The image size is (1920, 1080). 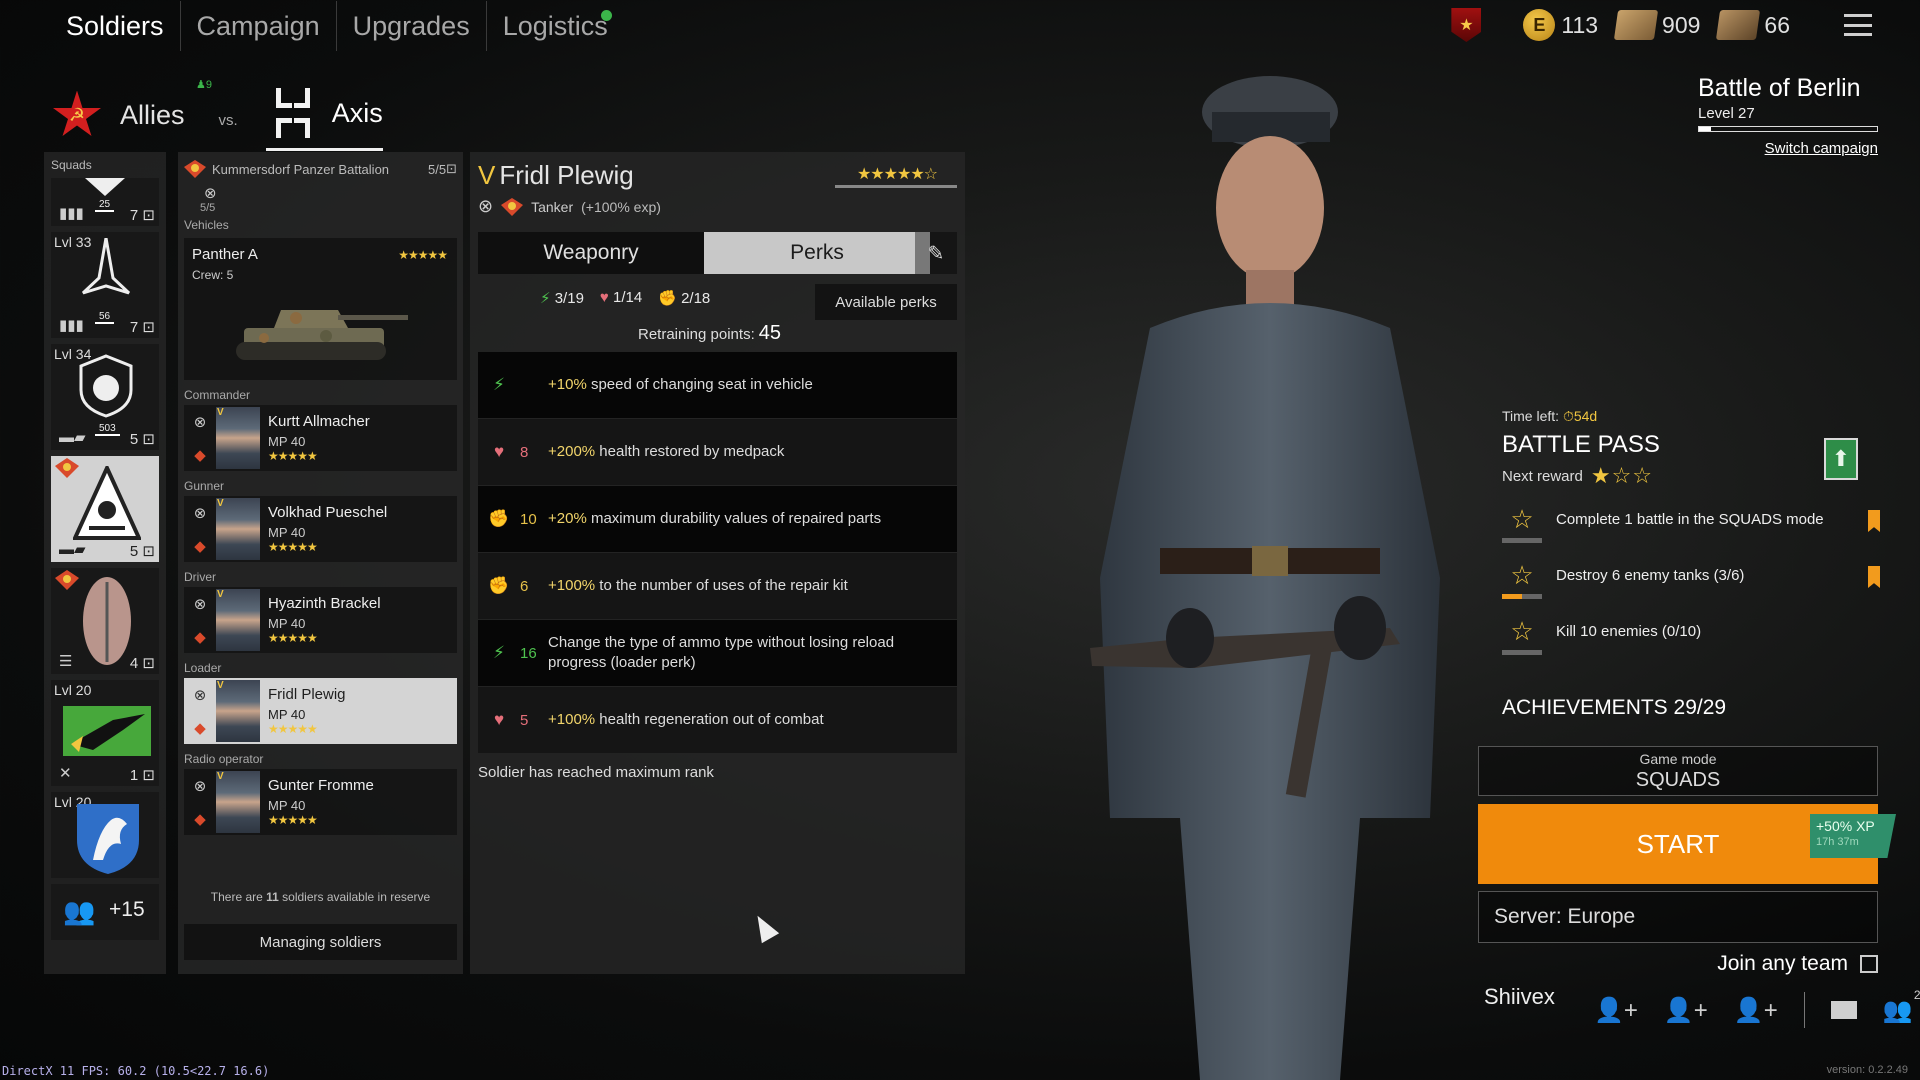 What do you see at coordinates (1522, 575) in the screenshot?
I see `star-outline-icon: ☆` at bounding box center [1522, 575].